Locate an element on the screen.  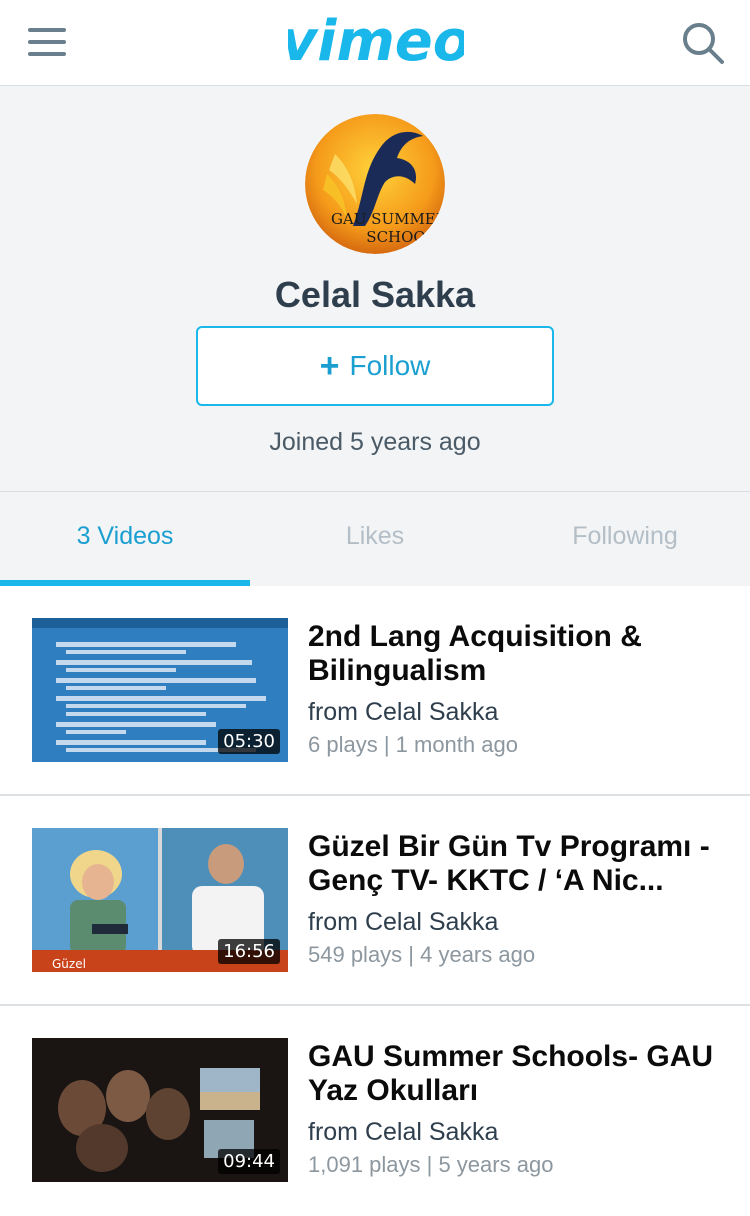
video-thumbnail: 05:30 is located at coordinates (160, 690).